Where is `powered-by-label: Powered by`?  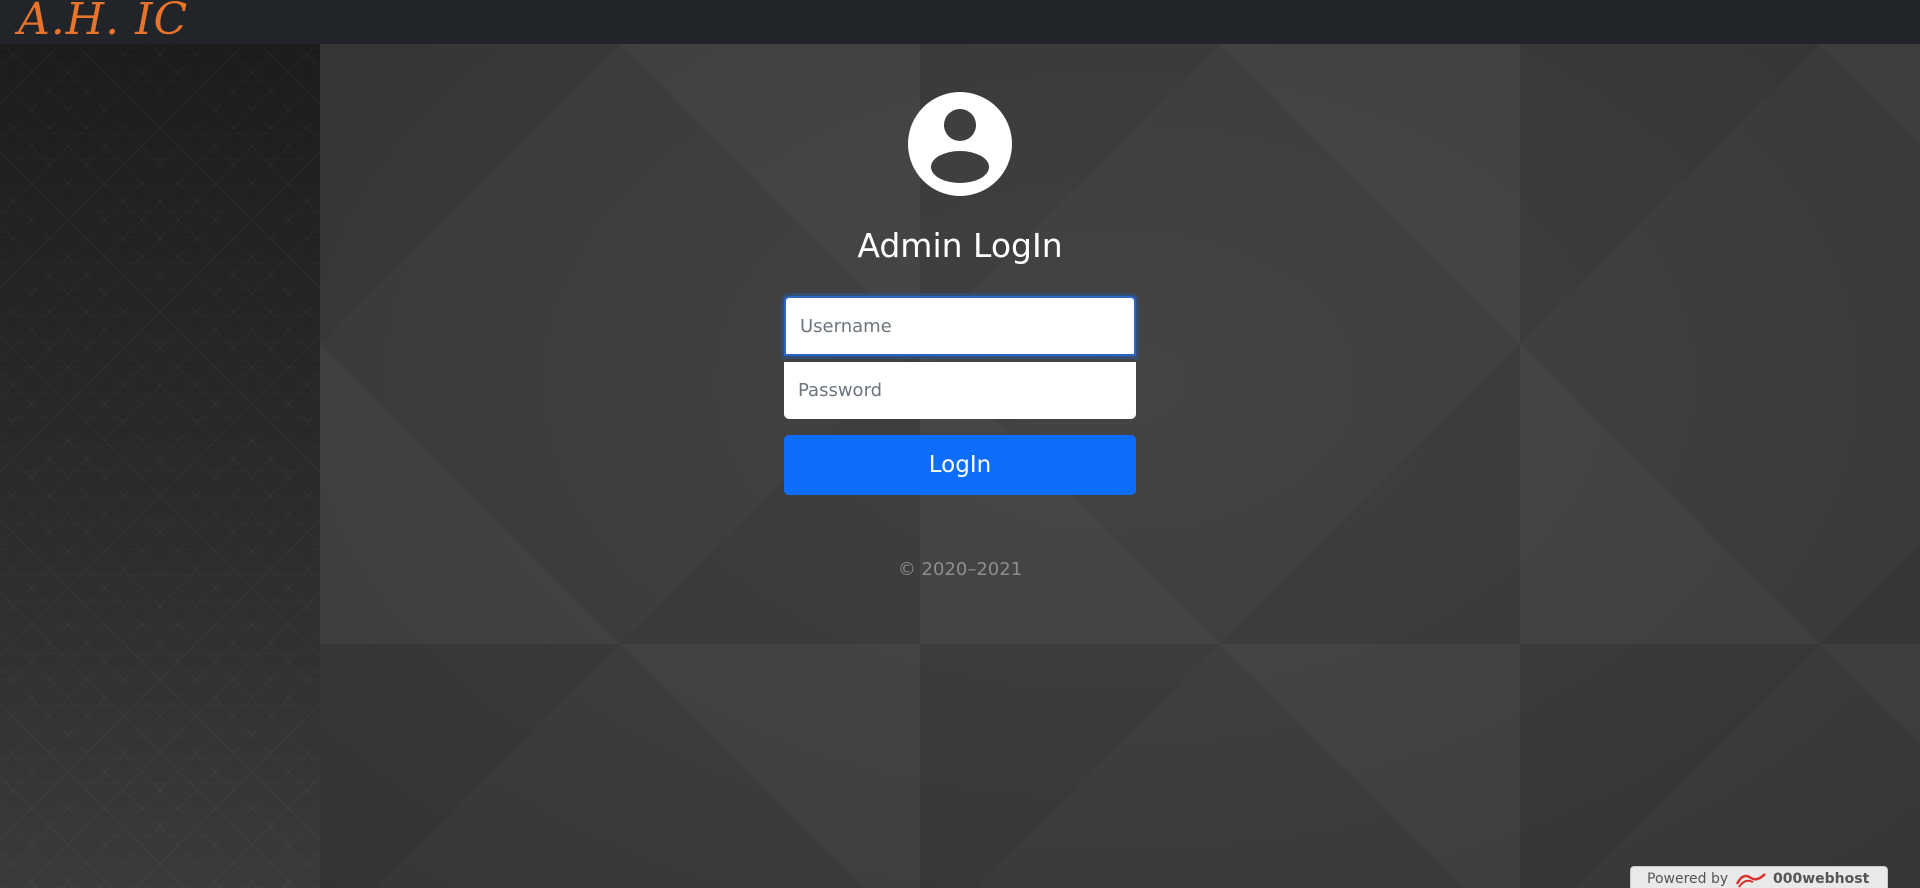
powered-by-label: Powered by is located at coordinates (1688, 879).